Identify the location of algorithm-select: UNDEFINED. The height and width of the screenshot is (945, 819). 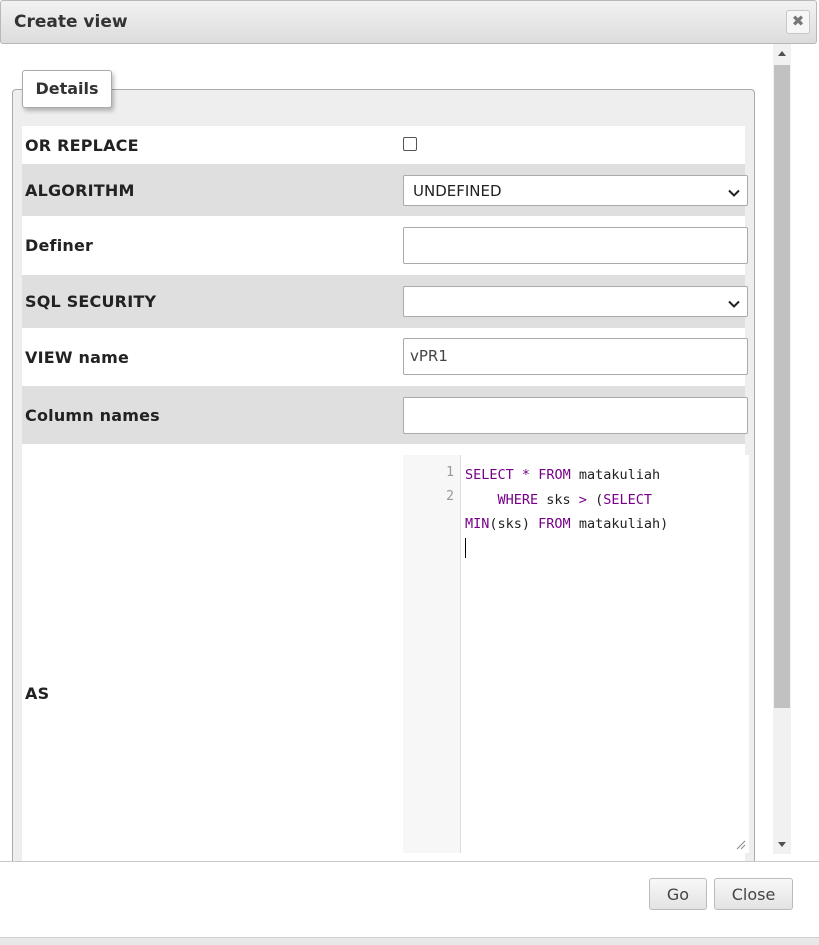
(575, 190).